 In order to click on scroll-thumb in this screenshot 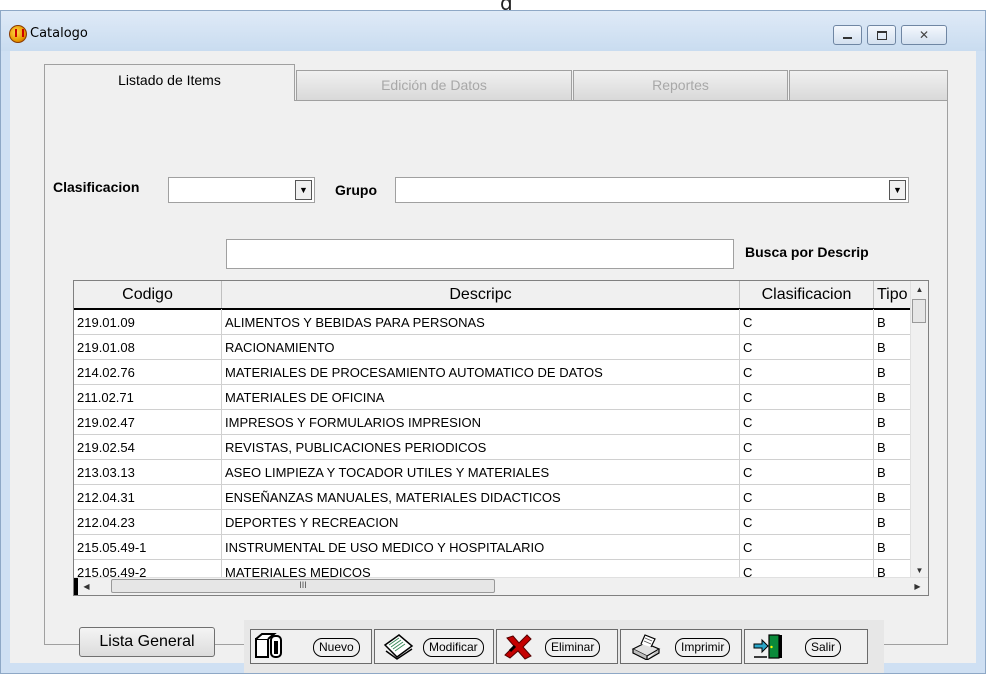, I will do `click(919, 311)`.